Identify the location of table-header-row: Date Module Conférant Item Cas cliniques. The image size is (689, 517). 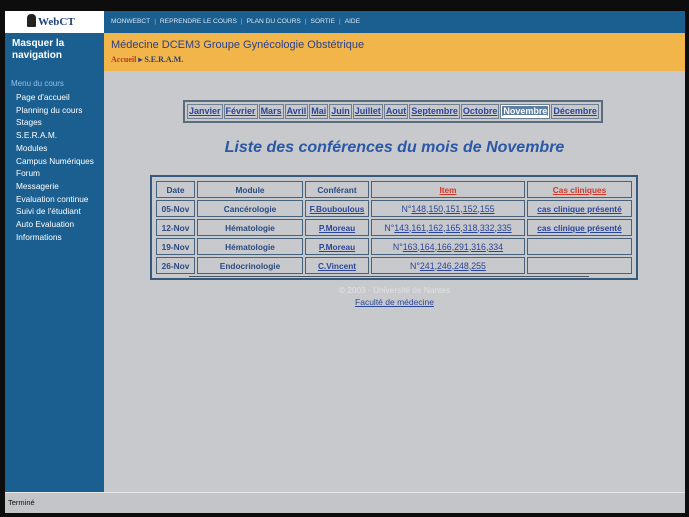
(394, 189).